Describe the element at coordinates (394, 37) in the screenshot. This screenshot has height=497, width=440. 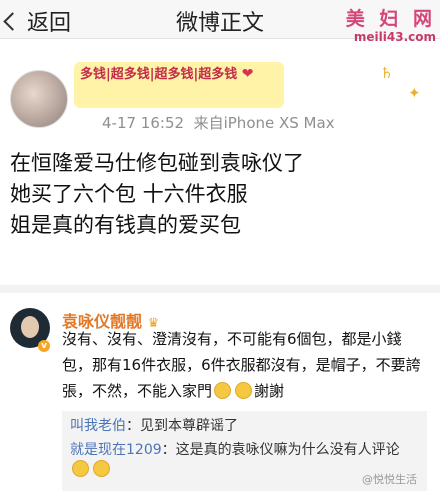
I see `watermark-url: meili43.com` at that location.